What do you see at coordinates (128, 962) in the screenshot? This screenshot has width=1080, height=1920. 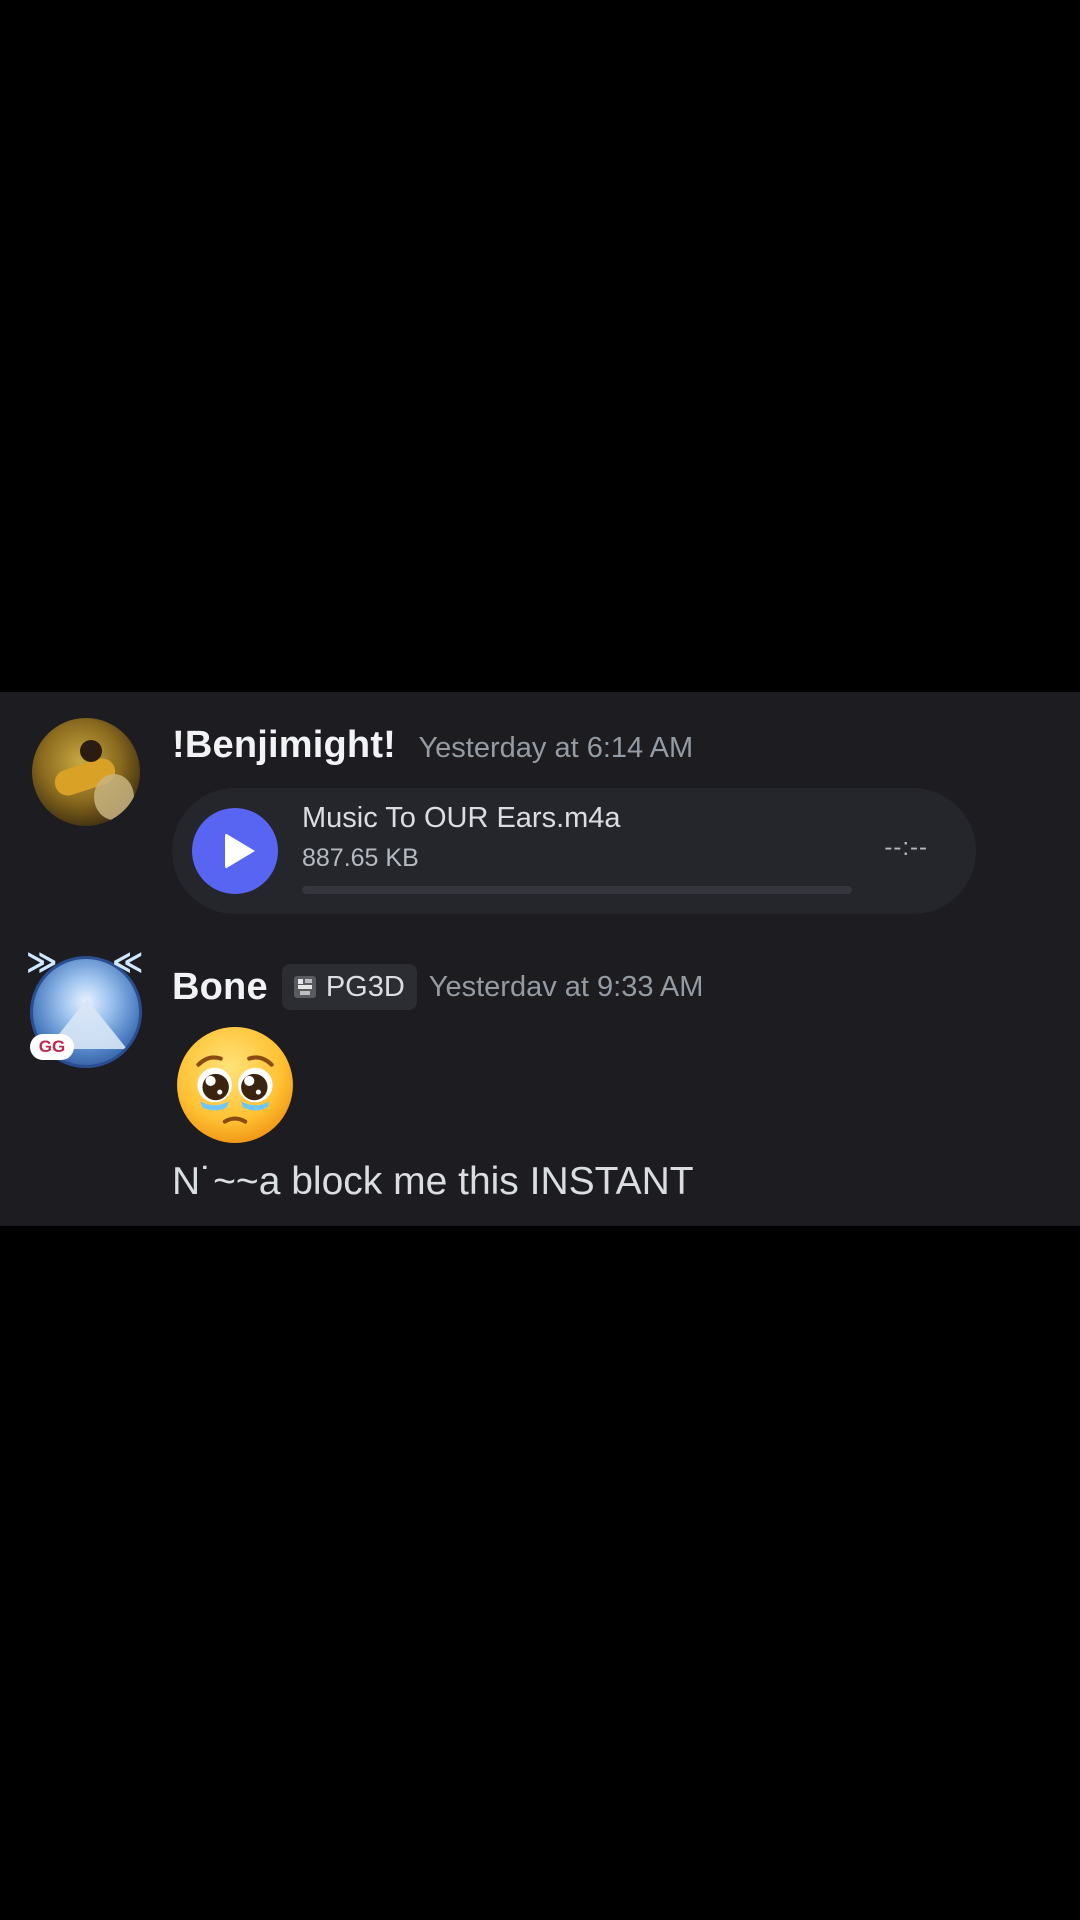 I see `wing-icon: ≪` at bounding box center [128, 962].